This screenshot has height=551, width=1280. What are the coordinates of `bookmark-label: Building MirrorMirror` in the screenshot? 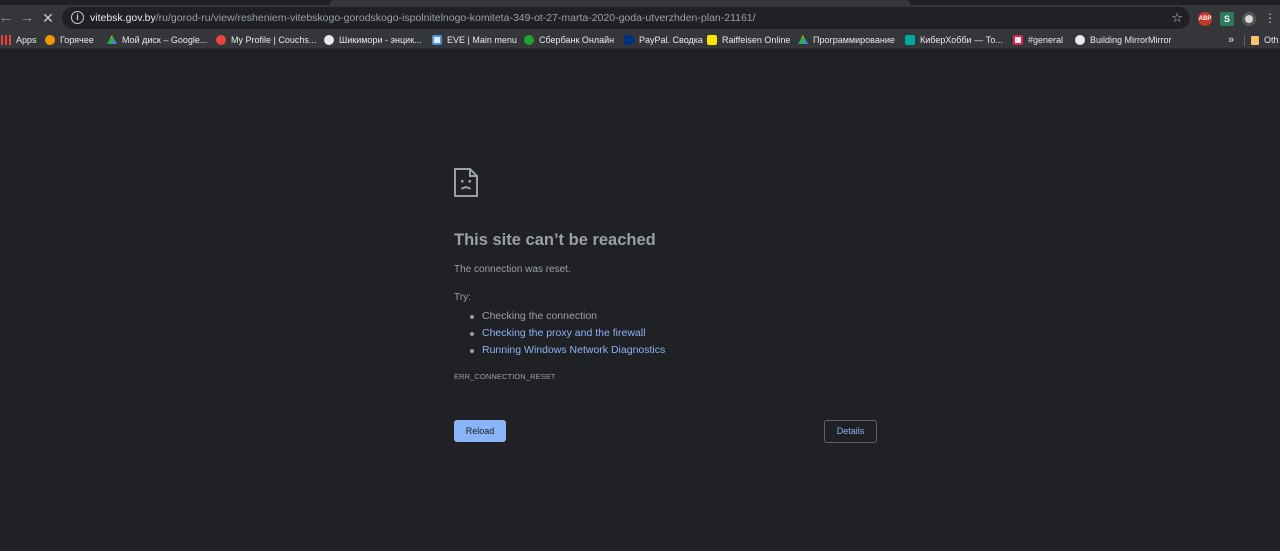 It's located at (1131, 40).